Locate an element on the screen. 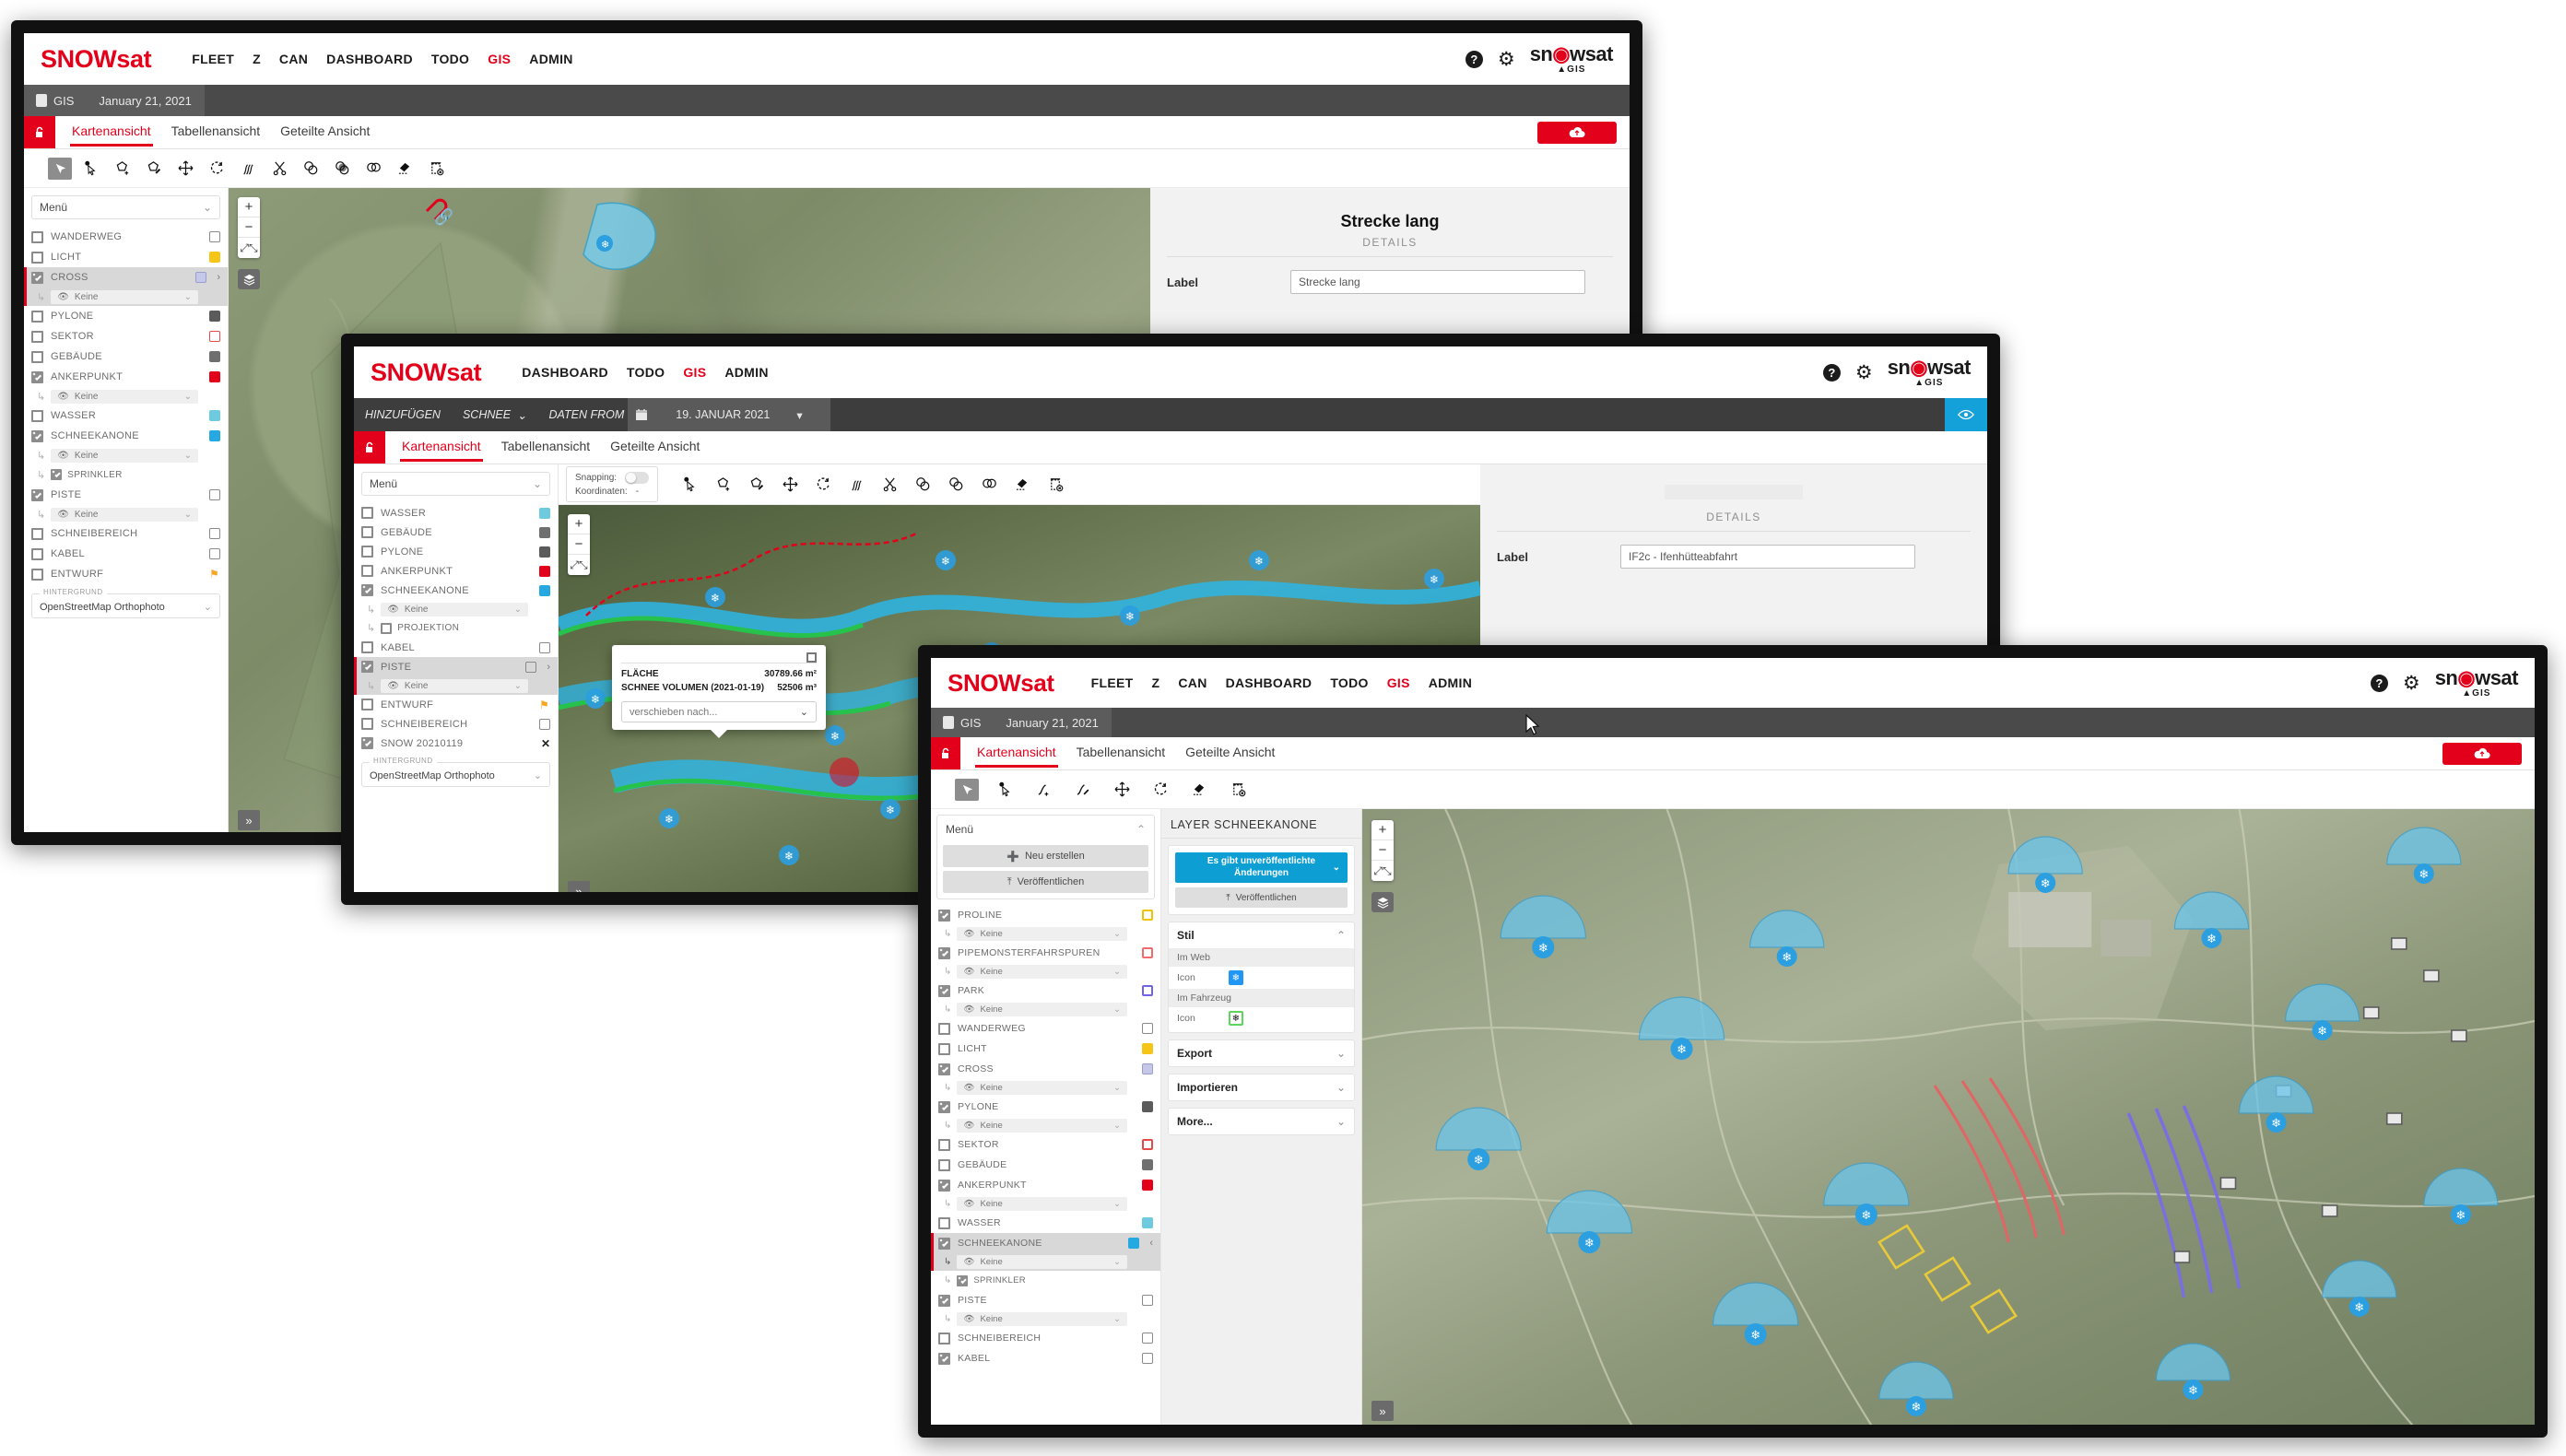 The height and width of the screenshot is (1456, 2566). flag-icon: ⚑ is located at coordinates (214, 574).